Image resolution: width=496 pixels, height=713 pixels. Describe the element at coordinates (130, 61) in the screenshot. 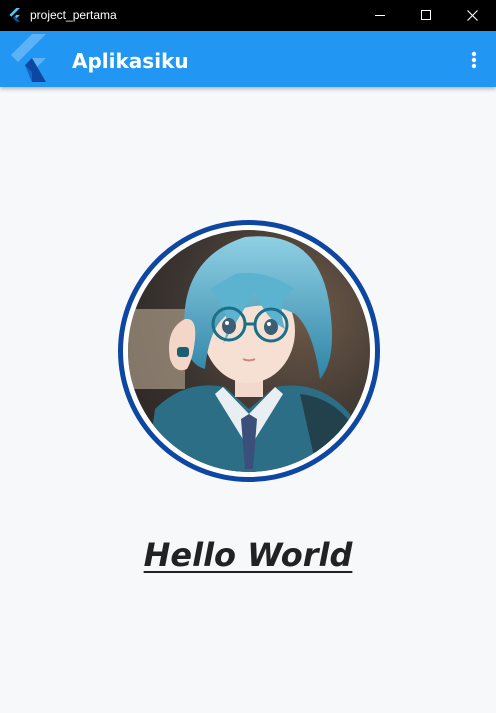

I see `app-title: Aplikasiku` at that location.